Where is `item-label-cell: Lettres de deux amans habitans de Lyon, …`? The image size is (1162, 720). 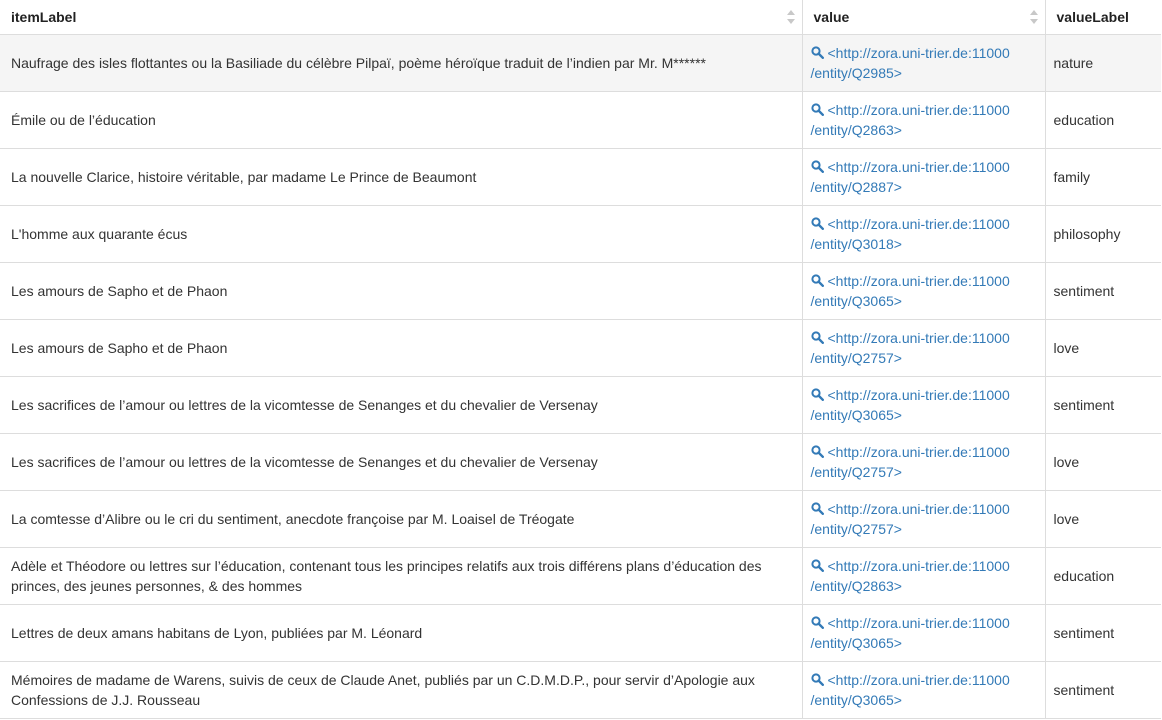 item-label-cell: Lettres de deux amans habitans de Lyon, … is located at coordinates (401, 633).